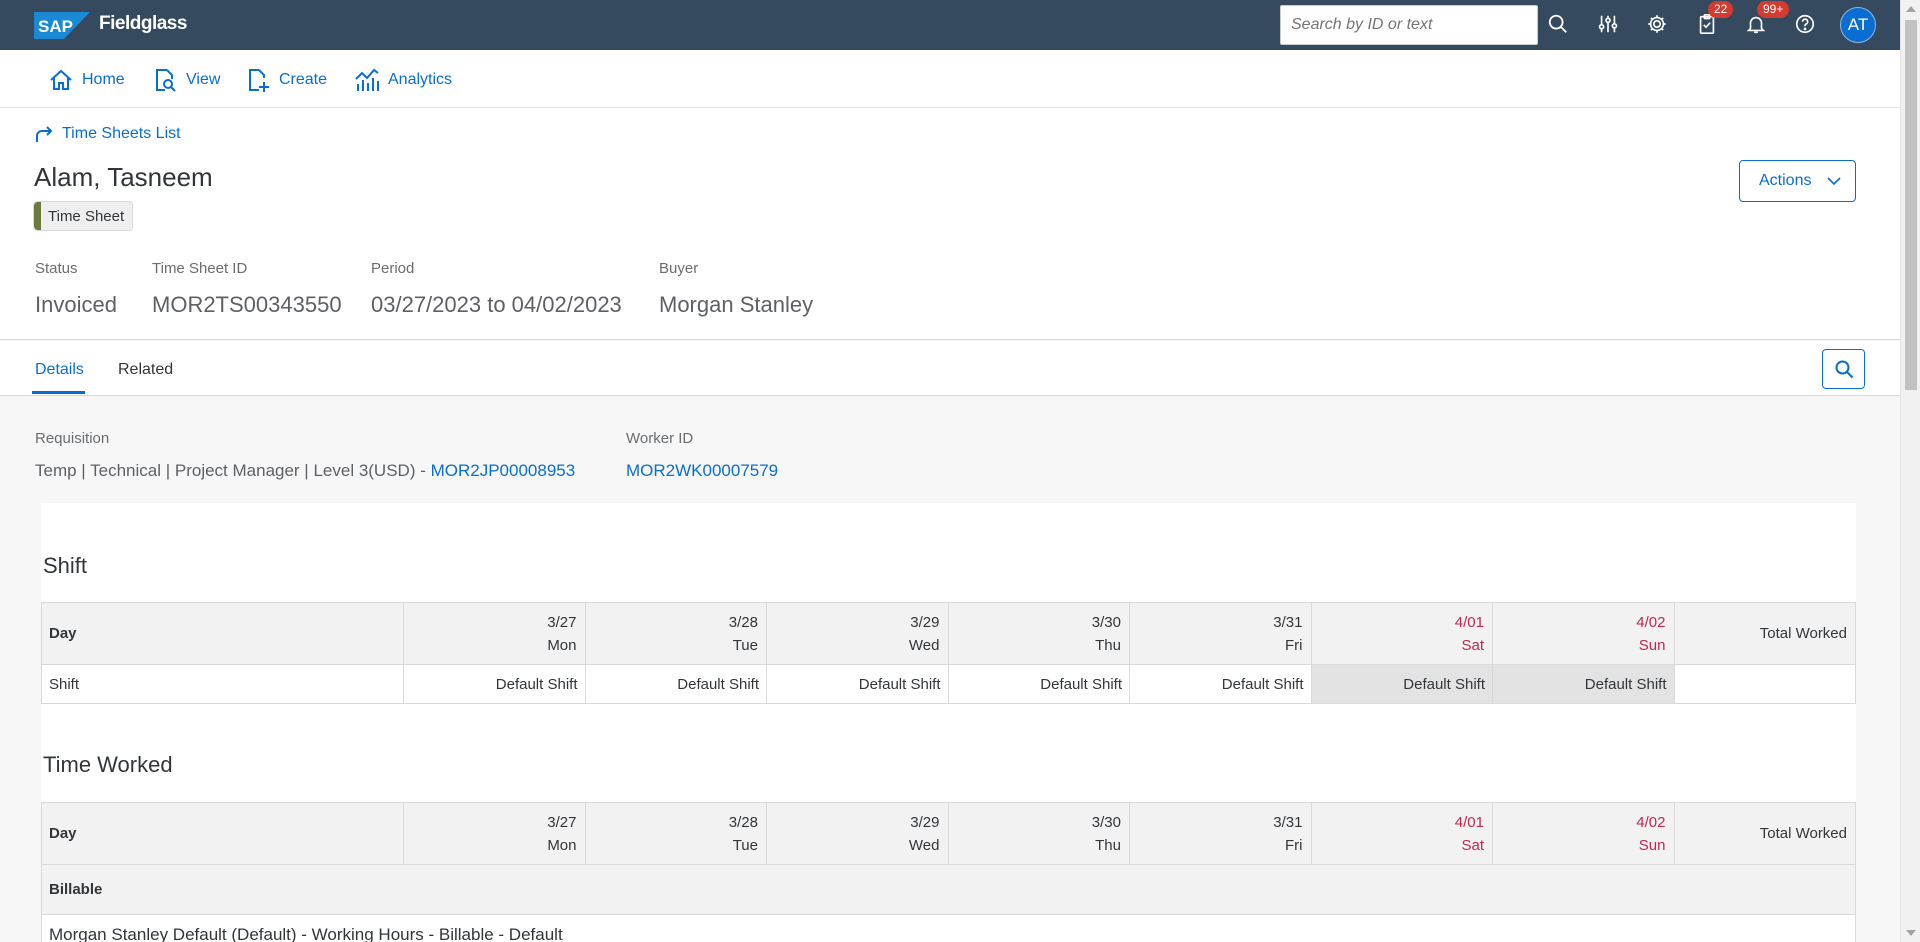 This screenshot has height=942, width=1920. Describe the element at coordinates (58, 392) in the screenshot. I see `active-tab-indicator` at that location.